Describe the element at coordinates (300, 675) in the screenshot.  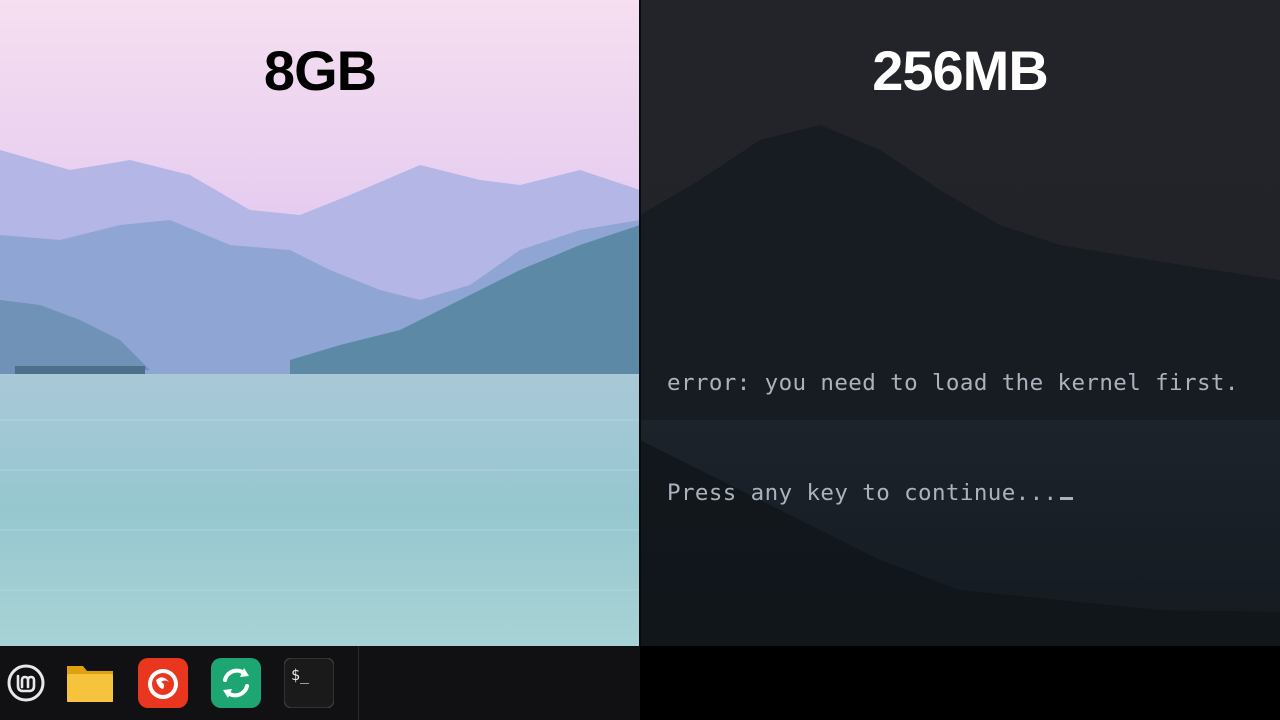
I see `terminal-glyph: $_` at that location.